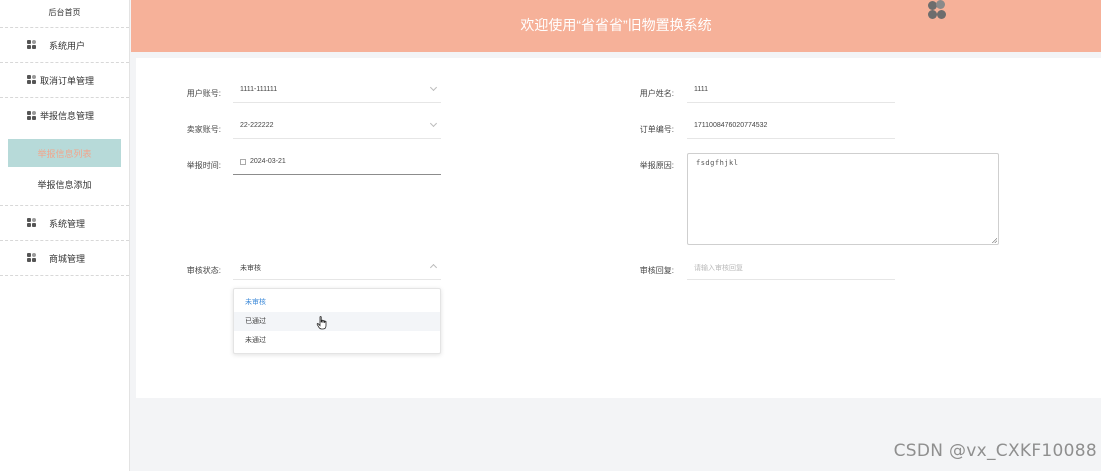 Image resolution: width=1101 pixels, height=471 pixels. I want to click on dropdown-option-pending: 未审核, so click(337, 302).